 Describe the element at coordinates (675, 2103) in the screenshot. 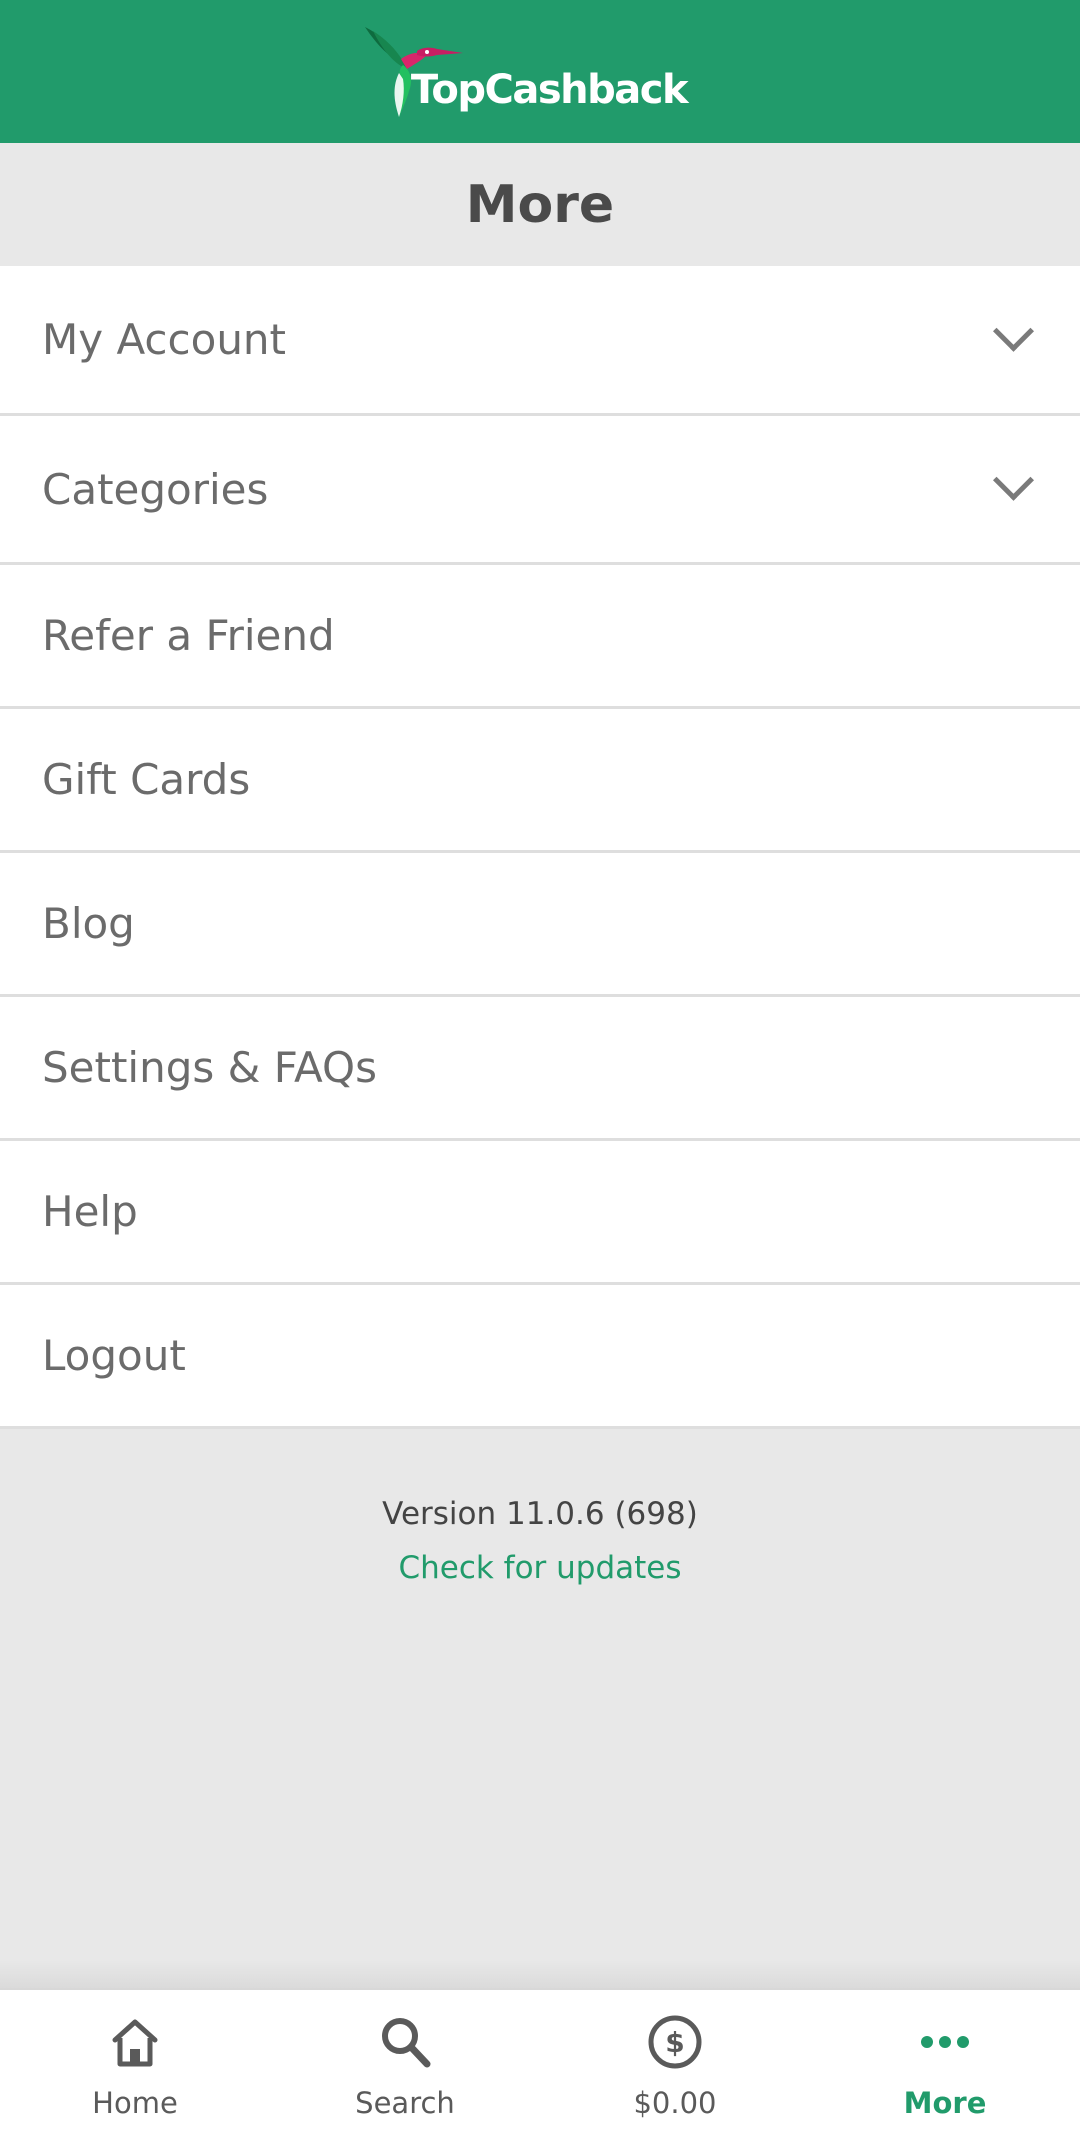

I see `tab-label: $0.00` at that location.